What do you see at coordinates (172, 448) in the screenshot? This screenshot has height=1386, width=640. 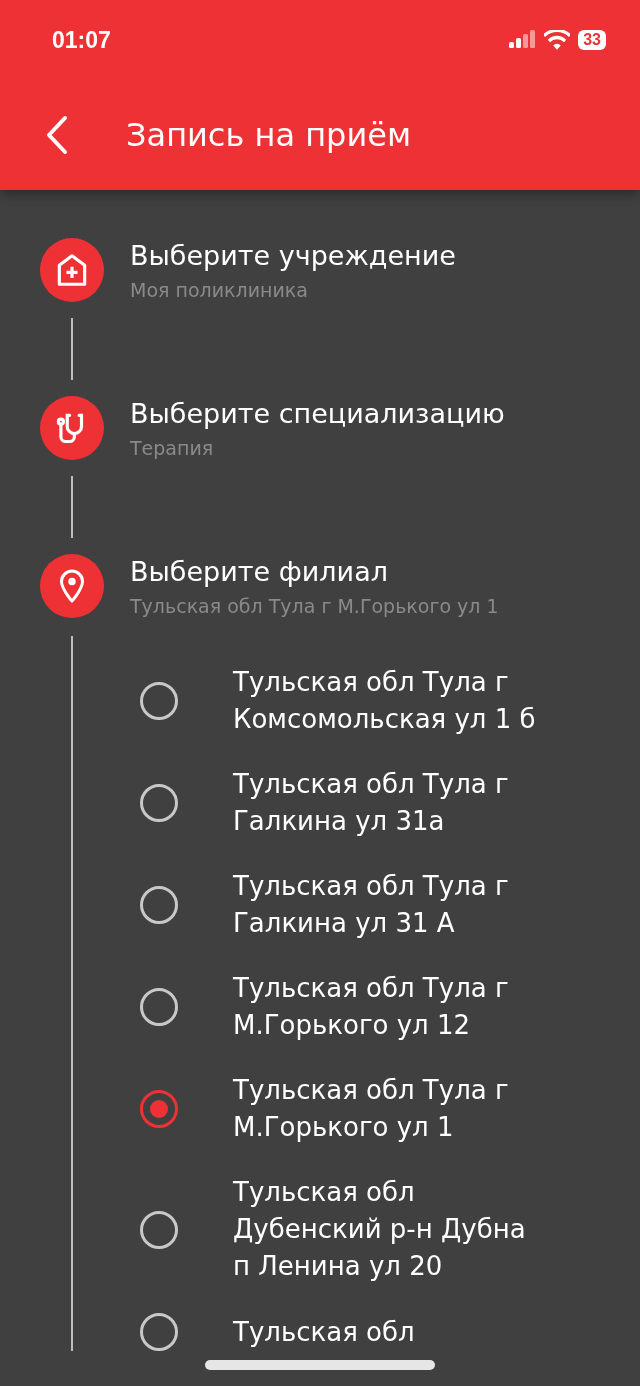 I see `step-value: Терапия` at bounding box center [172, 448].